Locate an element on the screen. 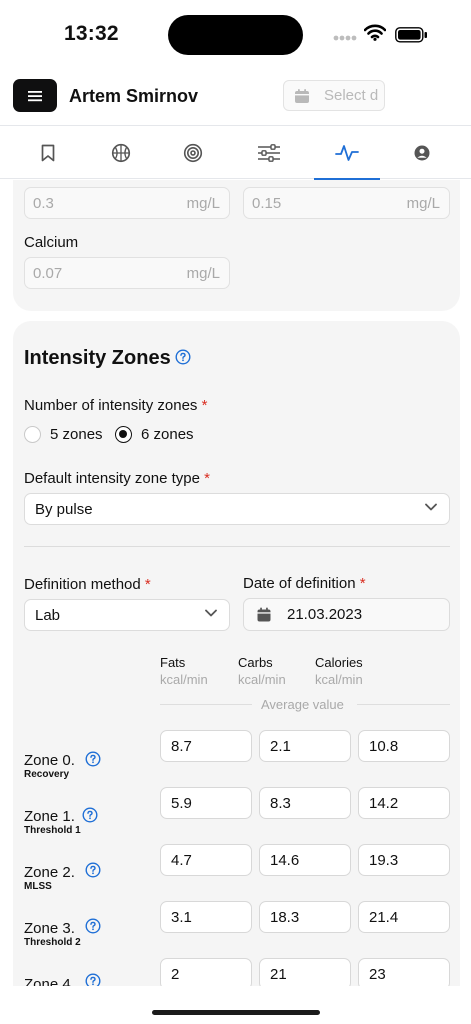 The width and height of the screenshot is (471, 1024). tab-bar is located at coordinates (235, 153).